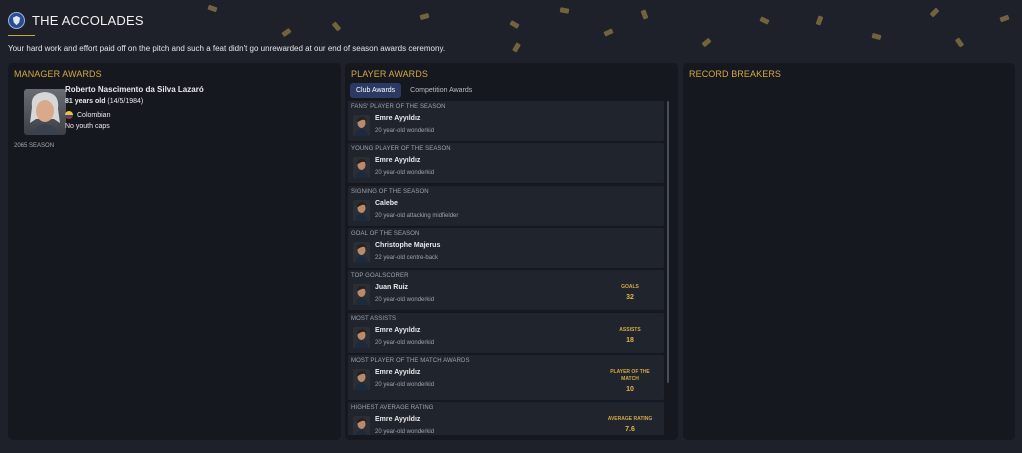  I want to click on stat-value: 10, so click(630, 390).